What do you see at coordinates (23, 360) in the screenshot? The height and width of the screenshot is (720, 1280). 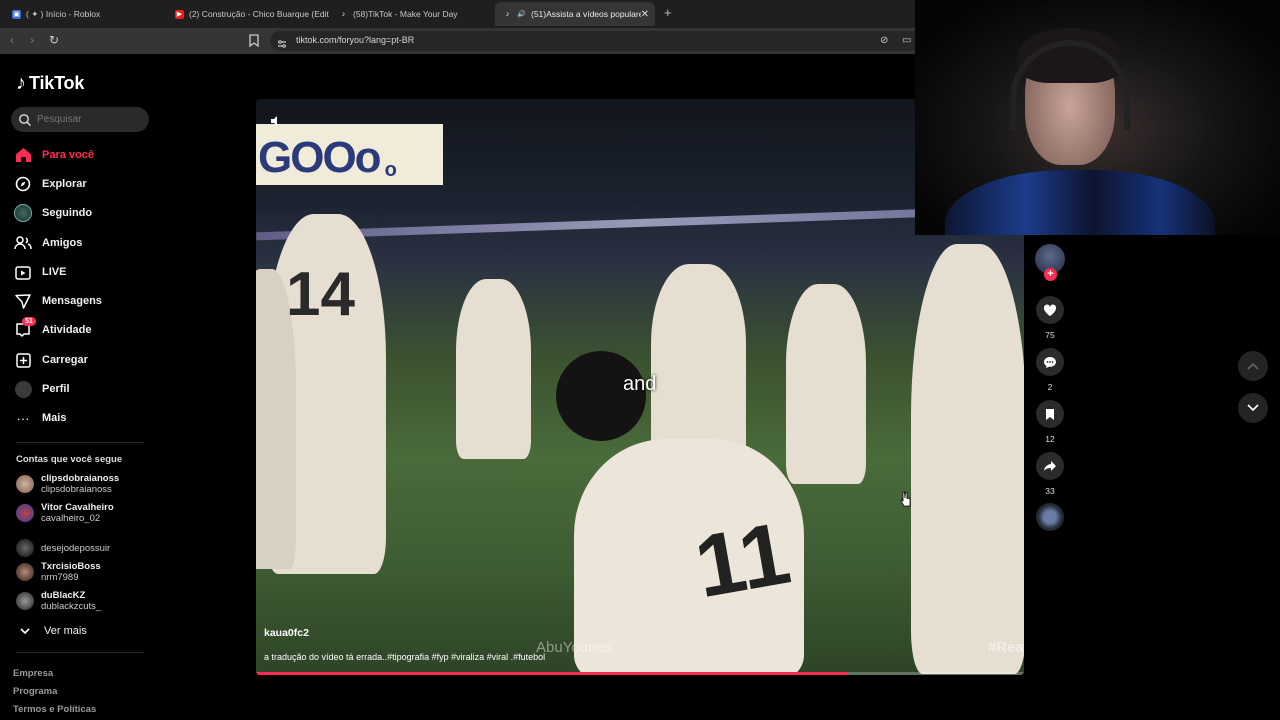 I see `upload-icon` at bounding box center [23, 360].